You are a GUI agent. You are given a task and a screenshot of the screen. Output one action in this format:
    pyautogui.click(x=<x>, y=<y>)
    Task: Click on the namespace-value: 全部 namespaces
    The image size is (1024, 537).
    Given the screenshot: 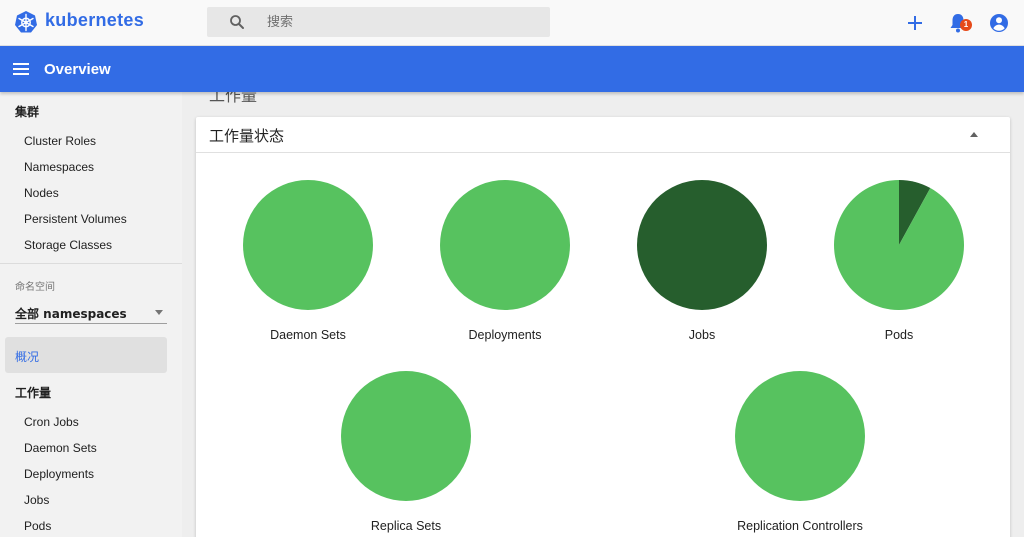 What is the action you would take?
    pyautogui.click(x=71, y=314)
    